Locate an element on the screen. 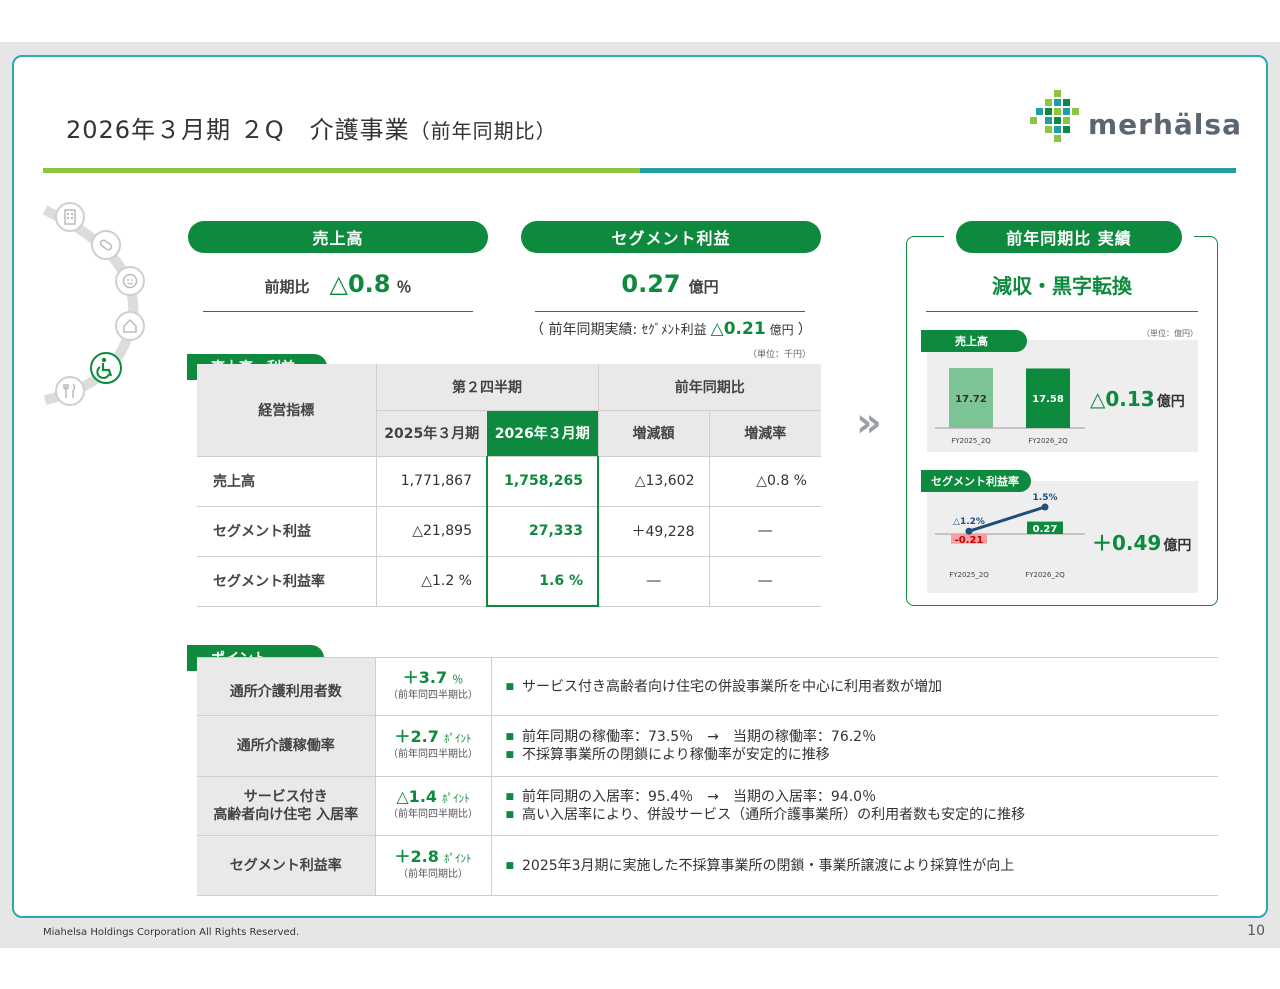 This screenshot has width=1280, height=989. segment-profit-pill: セグメント利益 is located at coordinates (671, 237).